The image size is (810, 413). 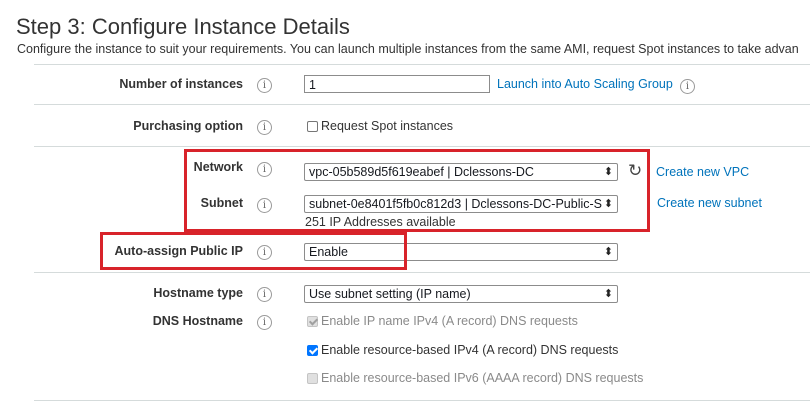 What do you see at coordinates (397, 84) in the screenshot?
I see `instances-input: 1` at bounding box center [397, 84].